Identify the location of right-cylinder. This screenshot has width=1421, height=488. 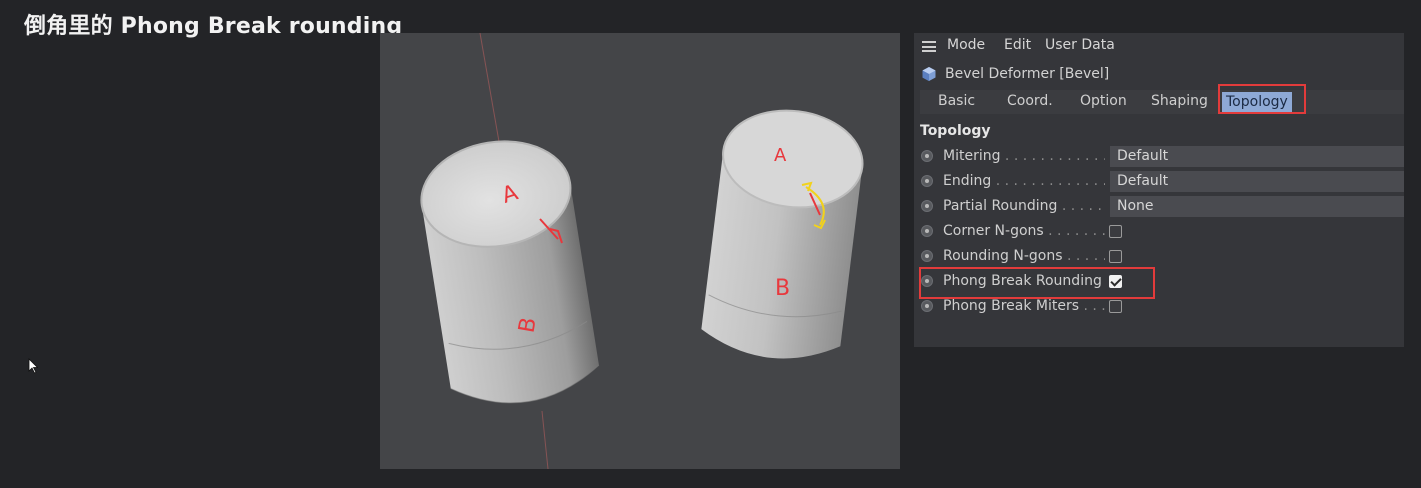
(782, 234).